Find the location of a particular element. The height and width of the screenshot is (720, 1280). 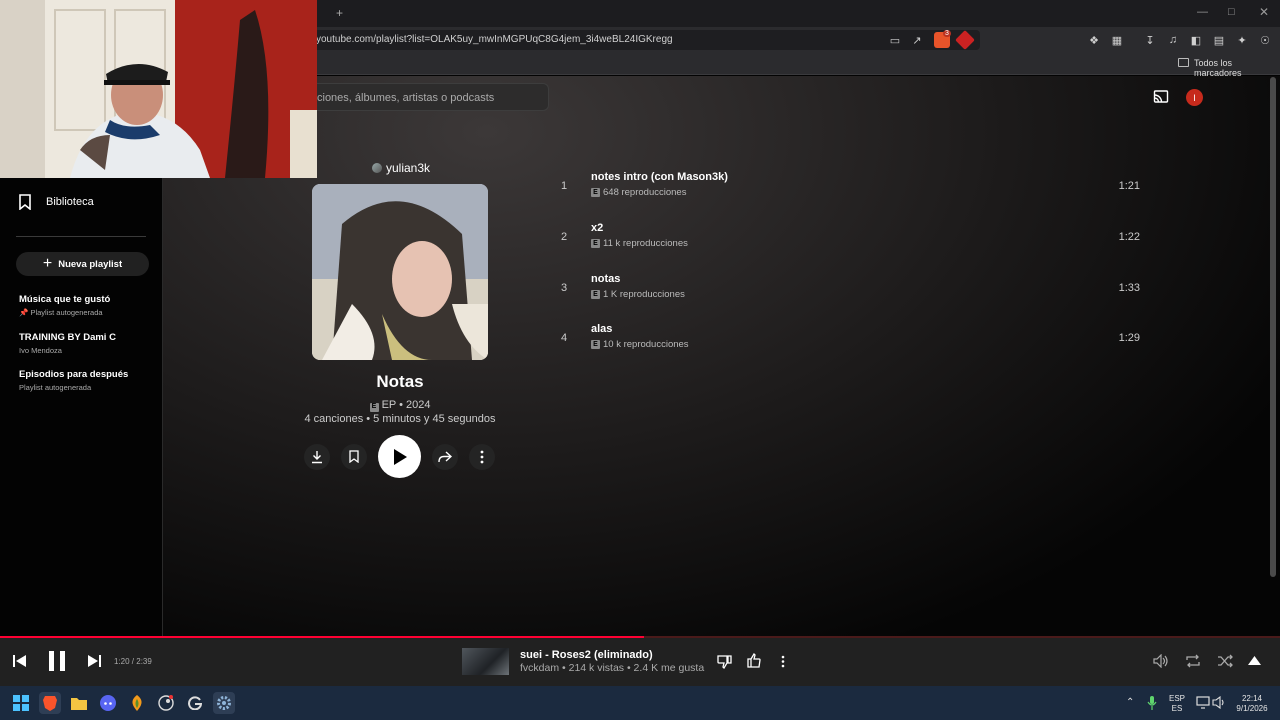

sparkle-icon: ✦ is located at coordinates (1242, 40).